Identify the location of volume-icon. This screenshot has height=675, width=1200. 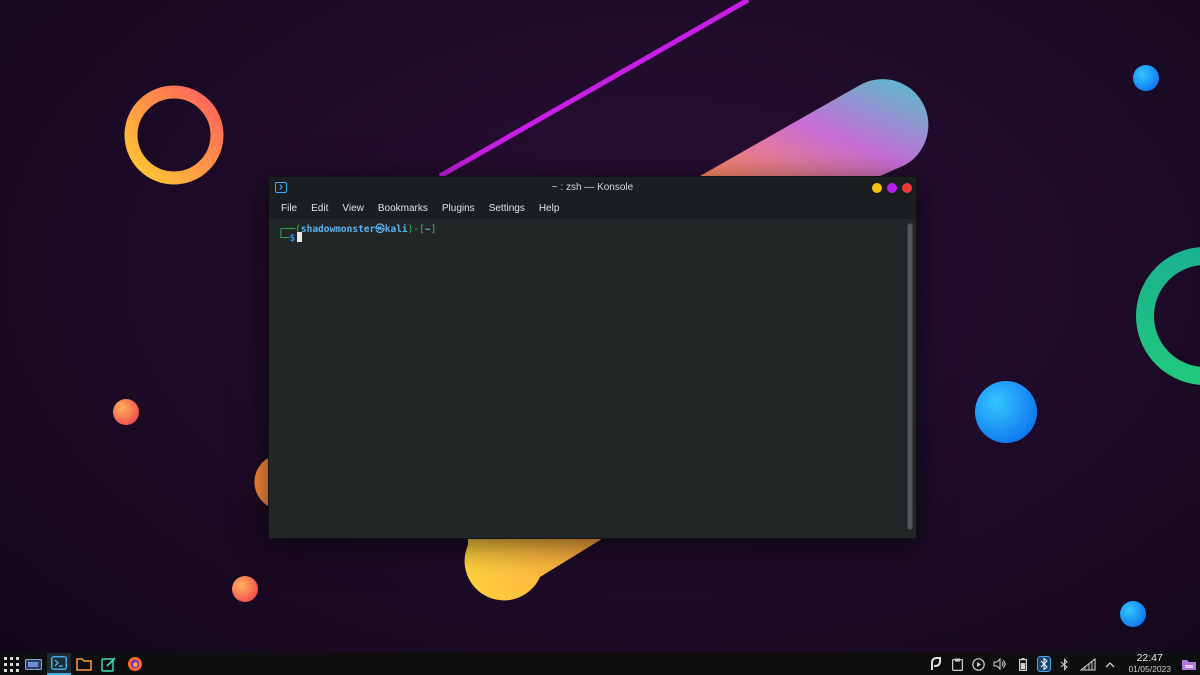
(1000, 664).